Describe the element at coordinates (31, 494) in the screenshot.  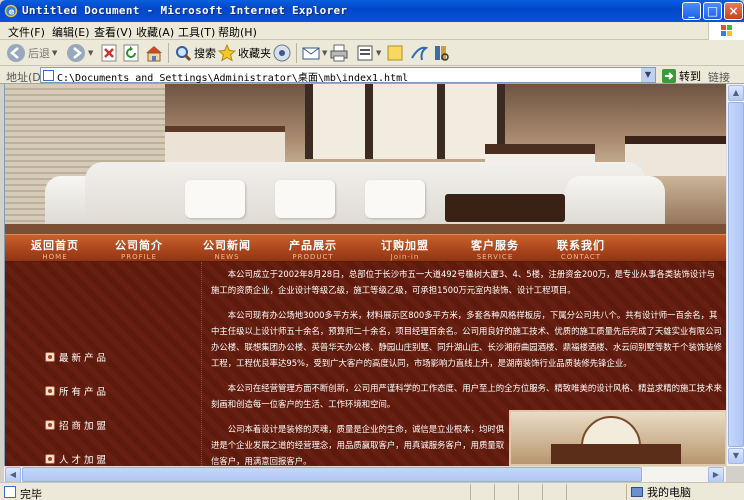
I see `status-text: 完毕` at that location.